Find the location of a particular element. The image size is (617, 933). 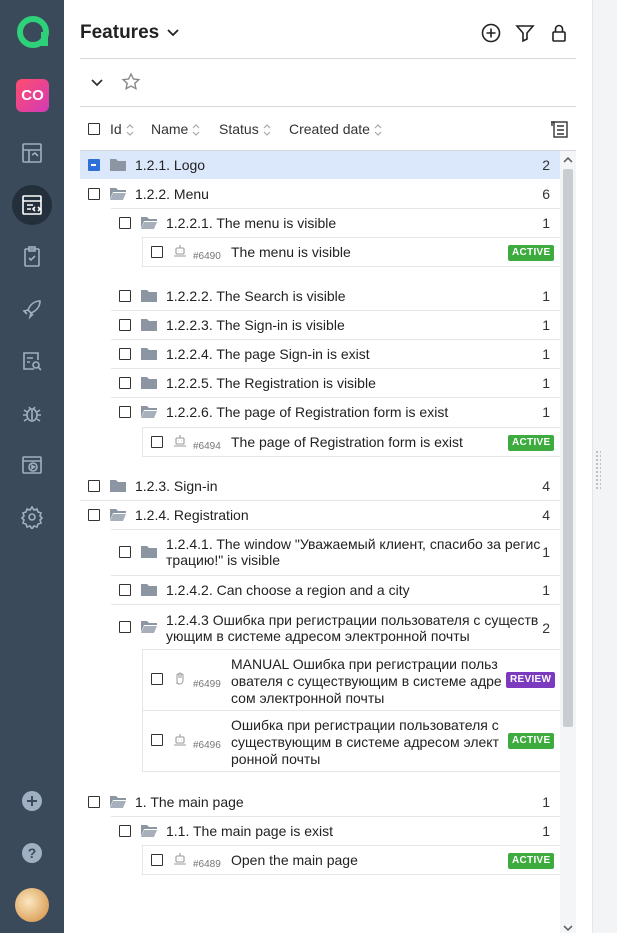

scroll-up-icon is located at coordinates (568, 160).